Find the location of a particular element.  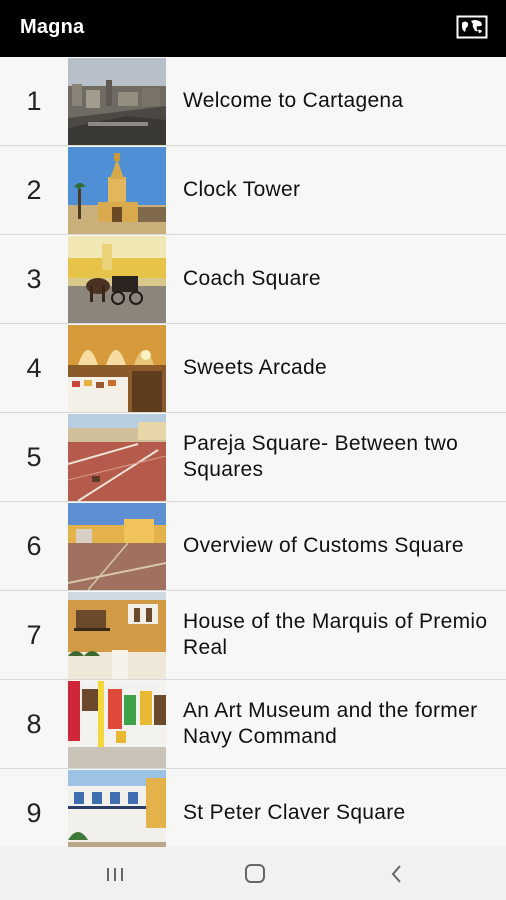

list-item: 7 House of the Marquis of Premio Real is located at coordinates (253, 635).